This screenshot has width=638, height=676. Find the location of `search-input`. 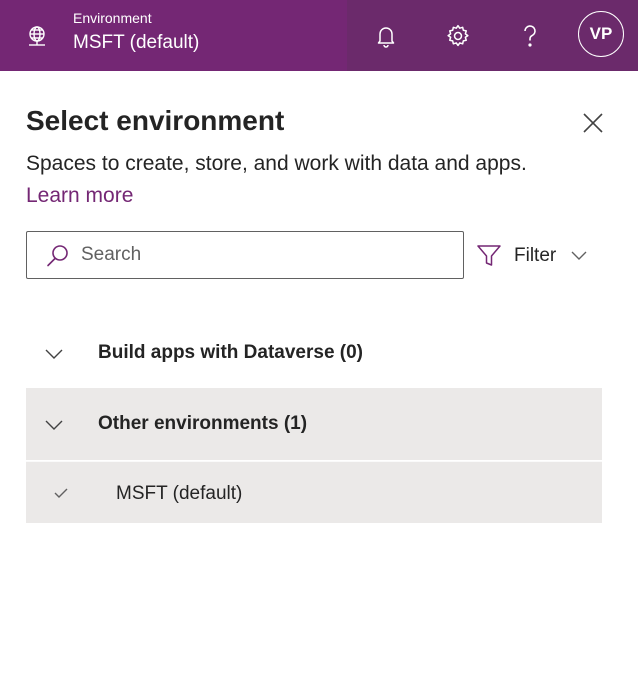

search-input is located at coordinates (266, 255).